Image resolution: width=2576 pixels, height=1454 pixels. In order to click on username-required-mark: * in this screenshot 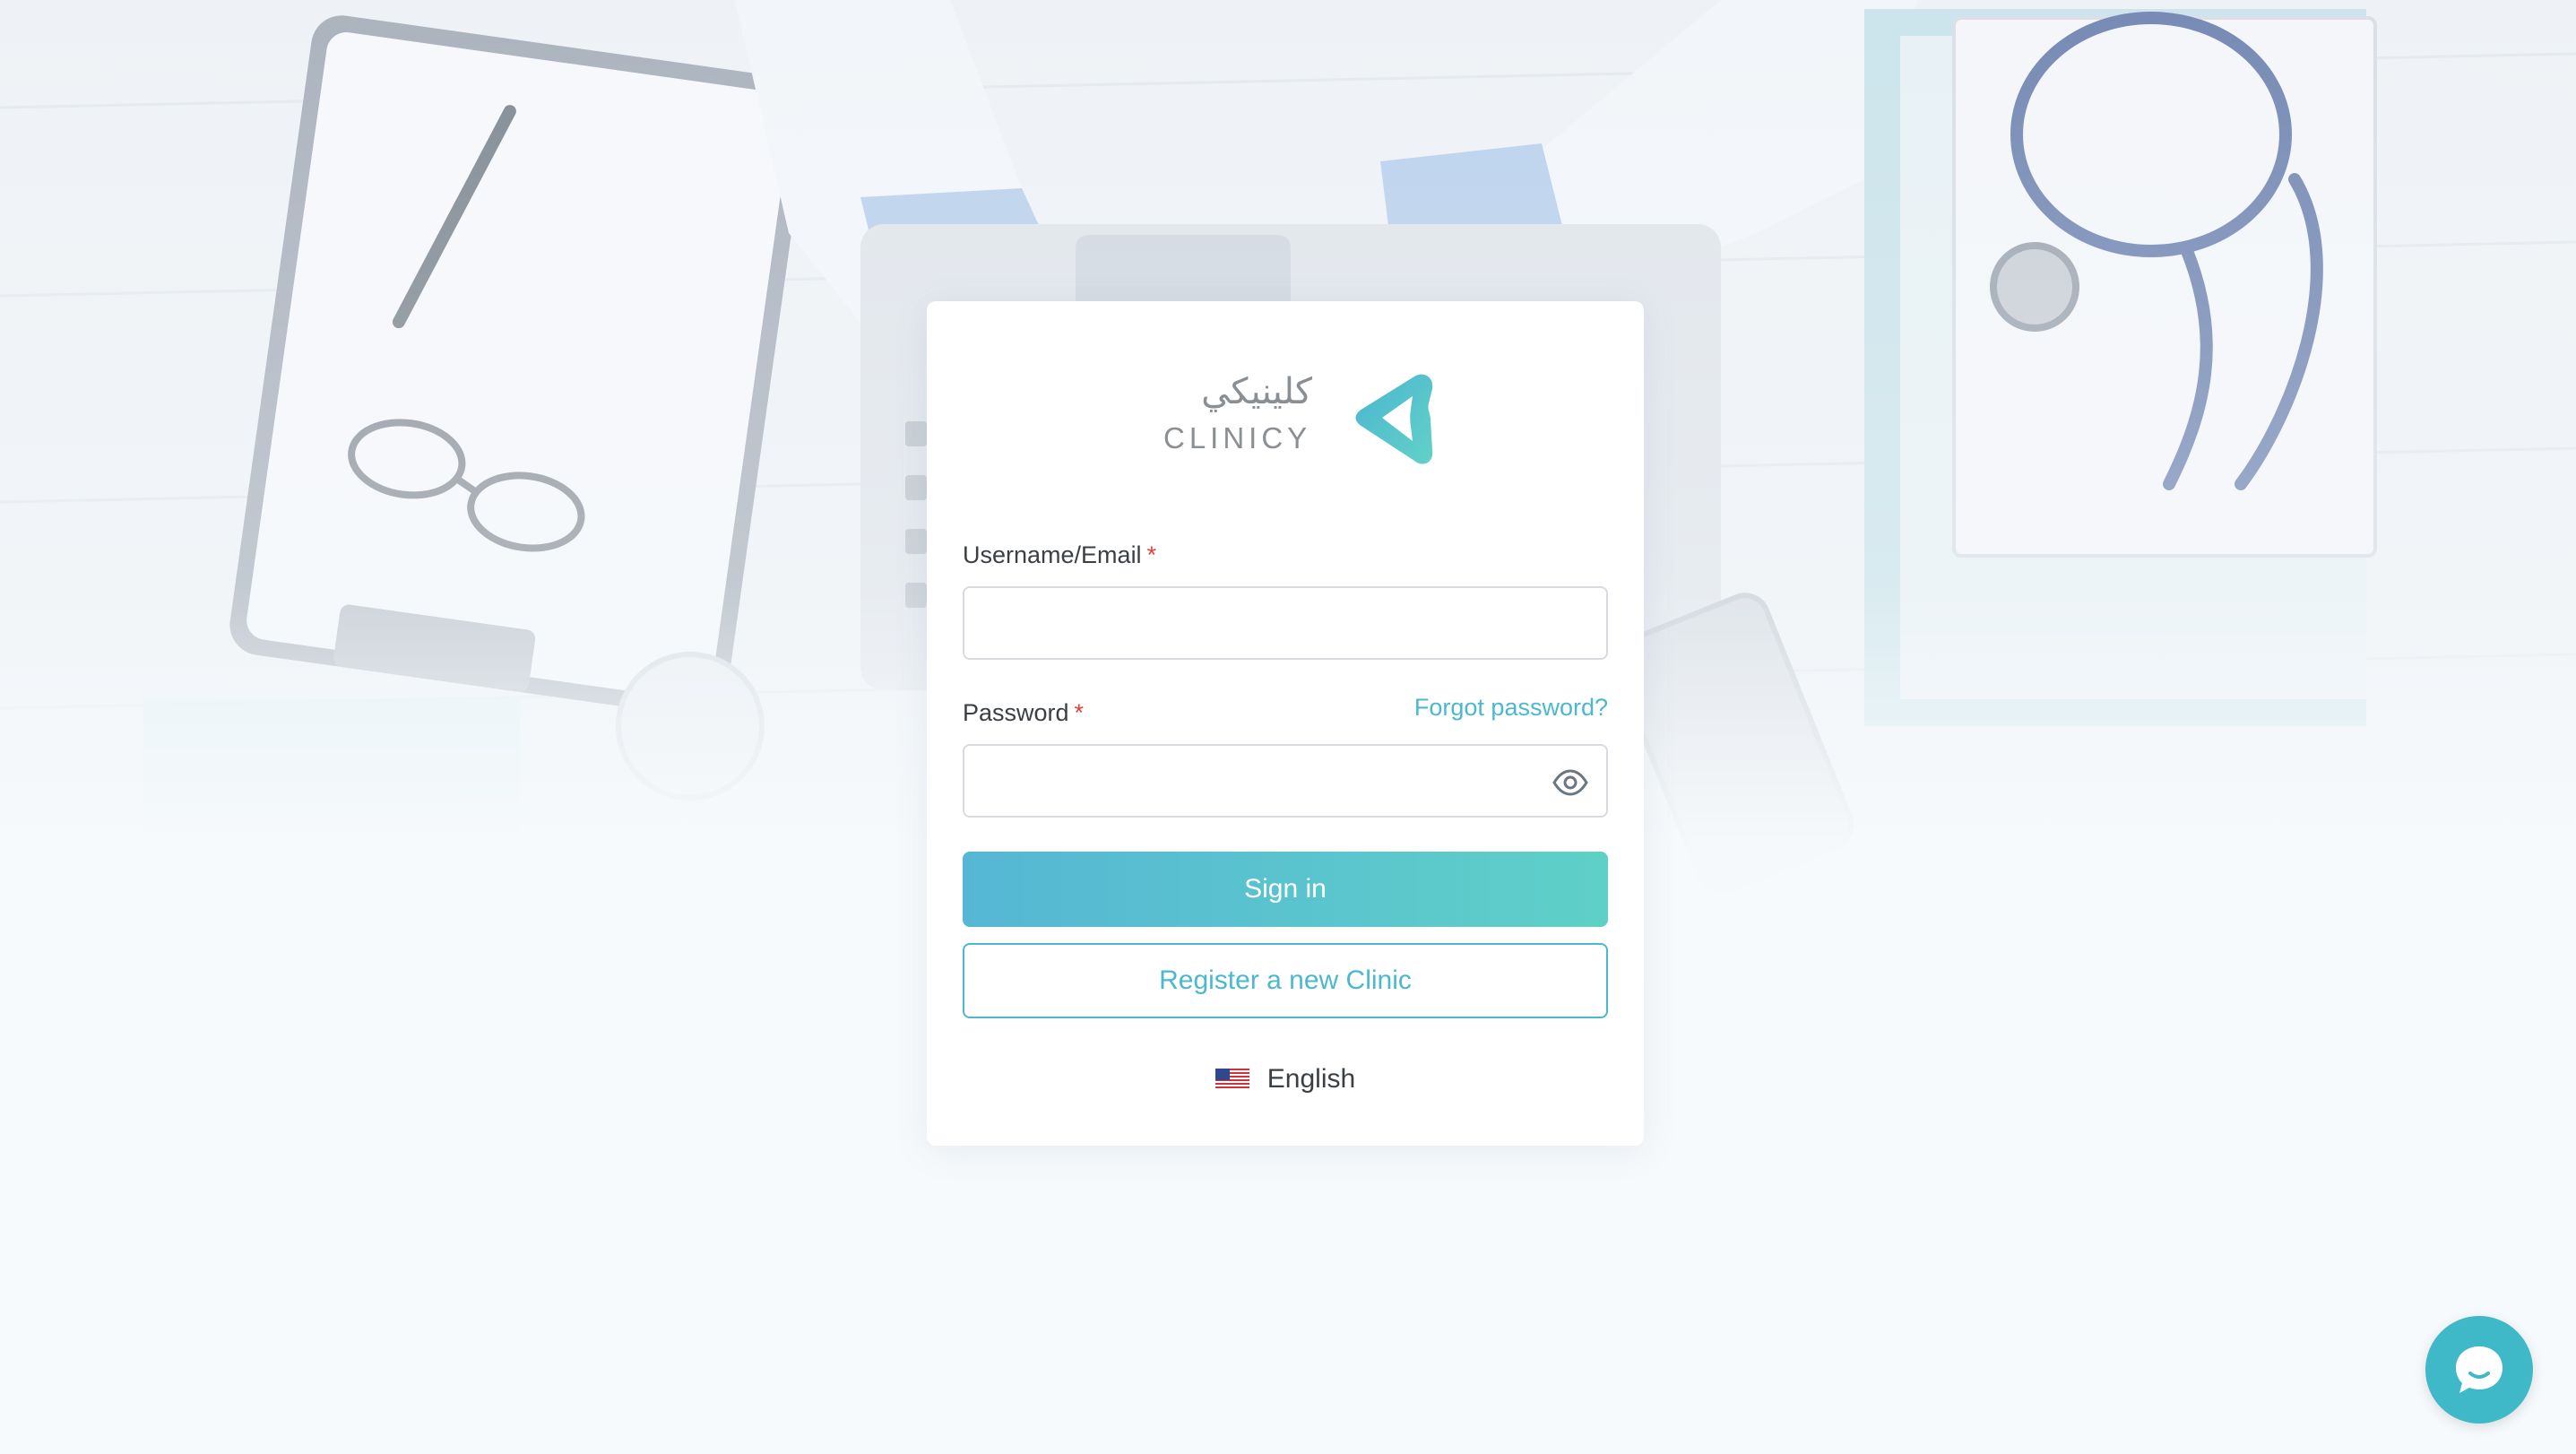, I will do `click(1151, 554)`.